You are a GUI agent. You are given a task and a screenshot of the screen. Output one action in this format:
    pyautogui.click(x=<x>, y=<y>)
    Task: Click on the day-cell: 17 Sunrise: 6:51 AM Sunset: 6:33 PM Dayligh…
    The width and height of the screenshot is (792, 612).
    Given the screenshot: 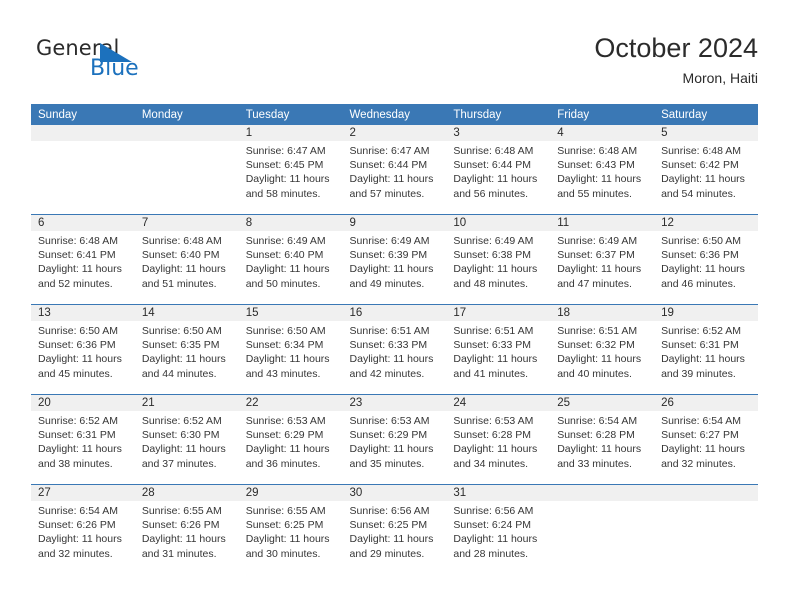 What is the action you would take?
    pyautogui.click(x=498, y=349)
    